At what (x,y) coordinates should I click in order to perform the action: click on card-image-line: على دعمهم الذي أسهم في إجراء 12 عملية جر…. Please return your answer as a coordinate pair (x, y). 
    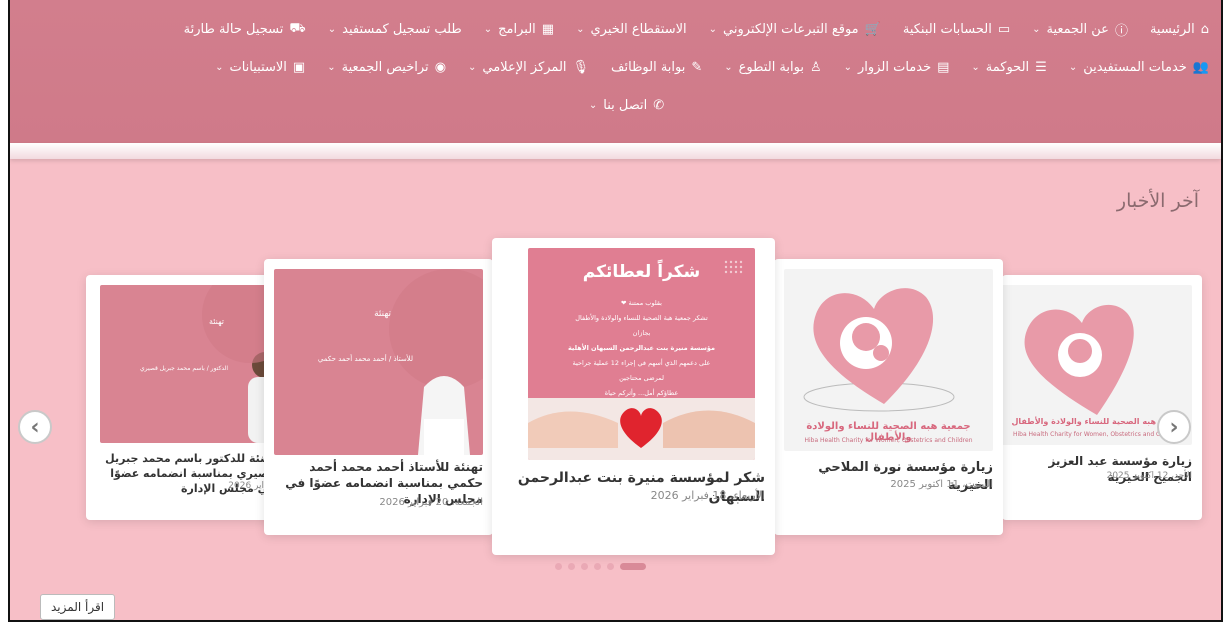
    Looking at the image, I should click on (641, 363).